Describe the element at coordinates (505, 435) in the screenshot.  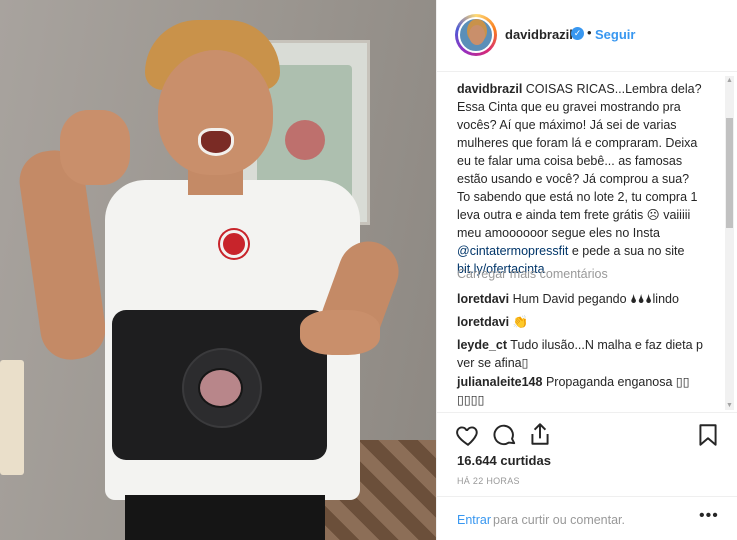
I see `comment-bubble-icon` at that location.